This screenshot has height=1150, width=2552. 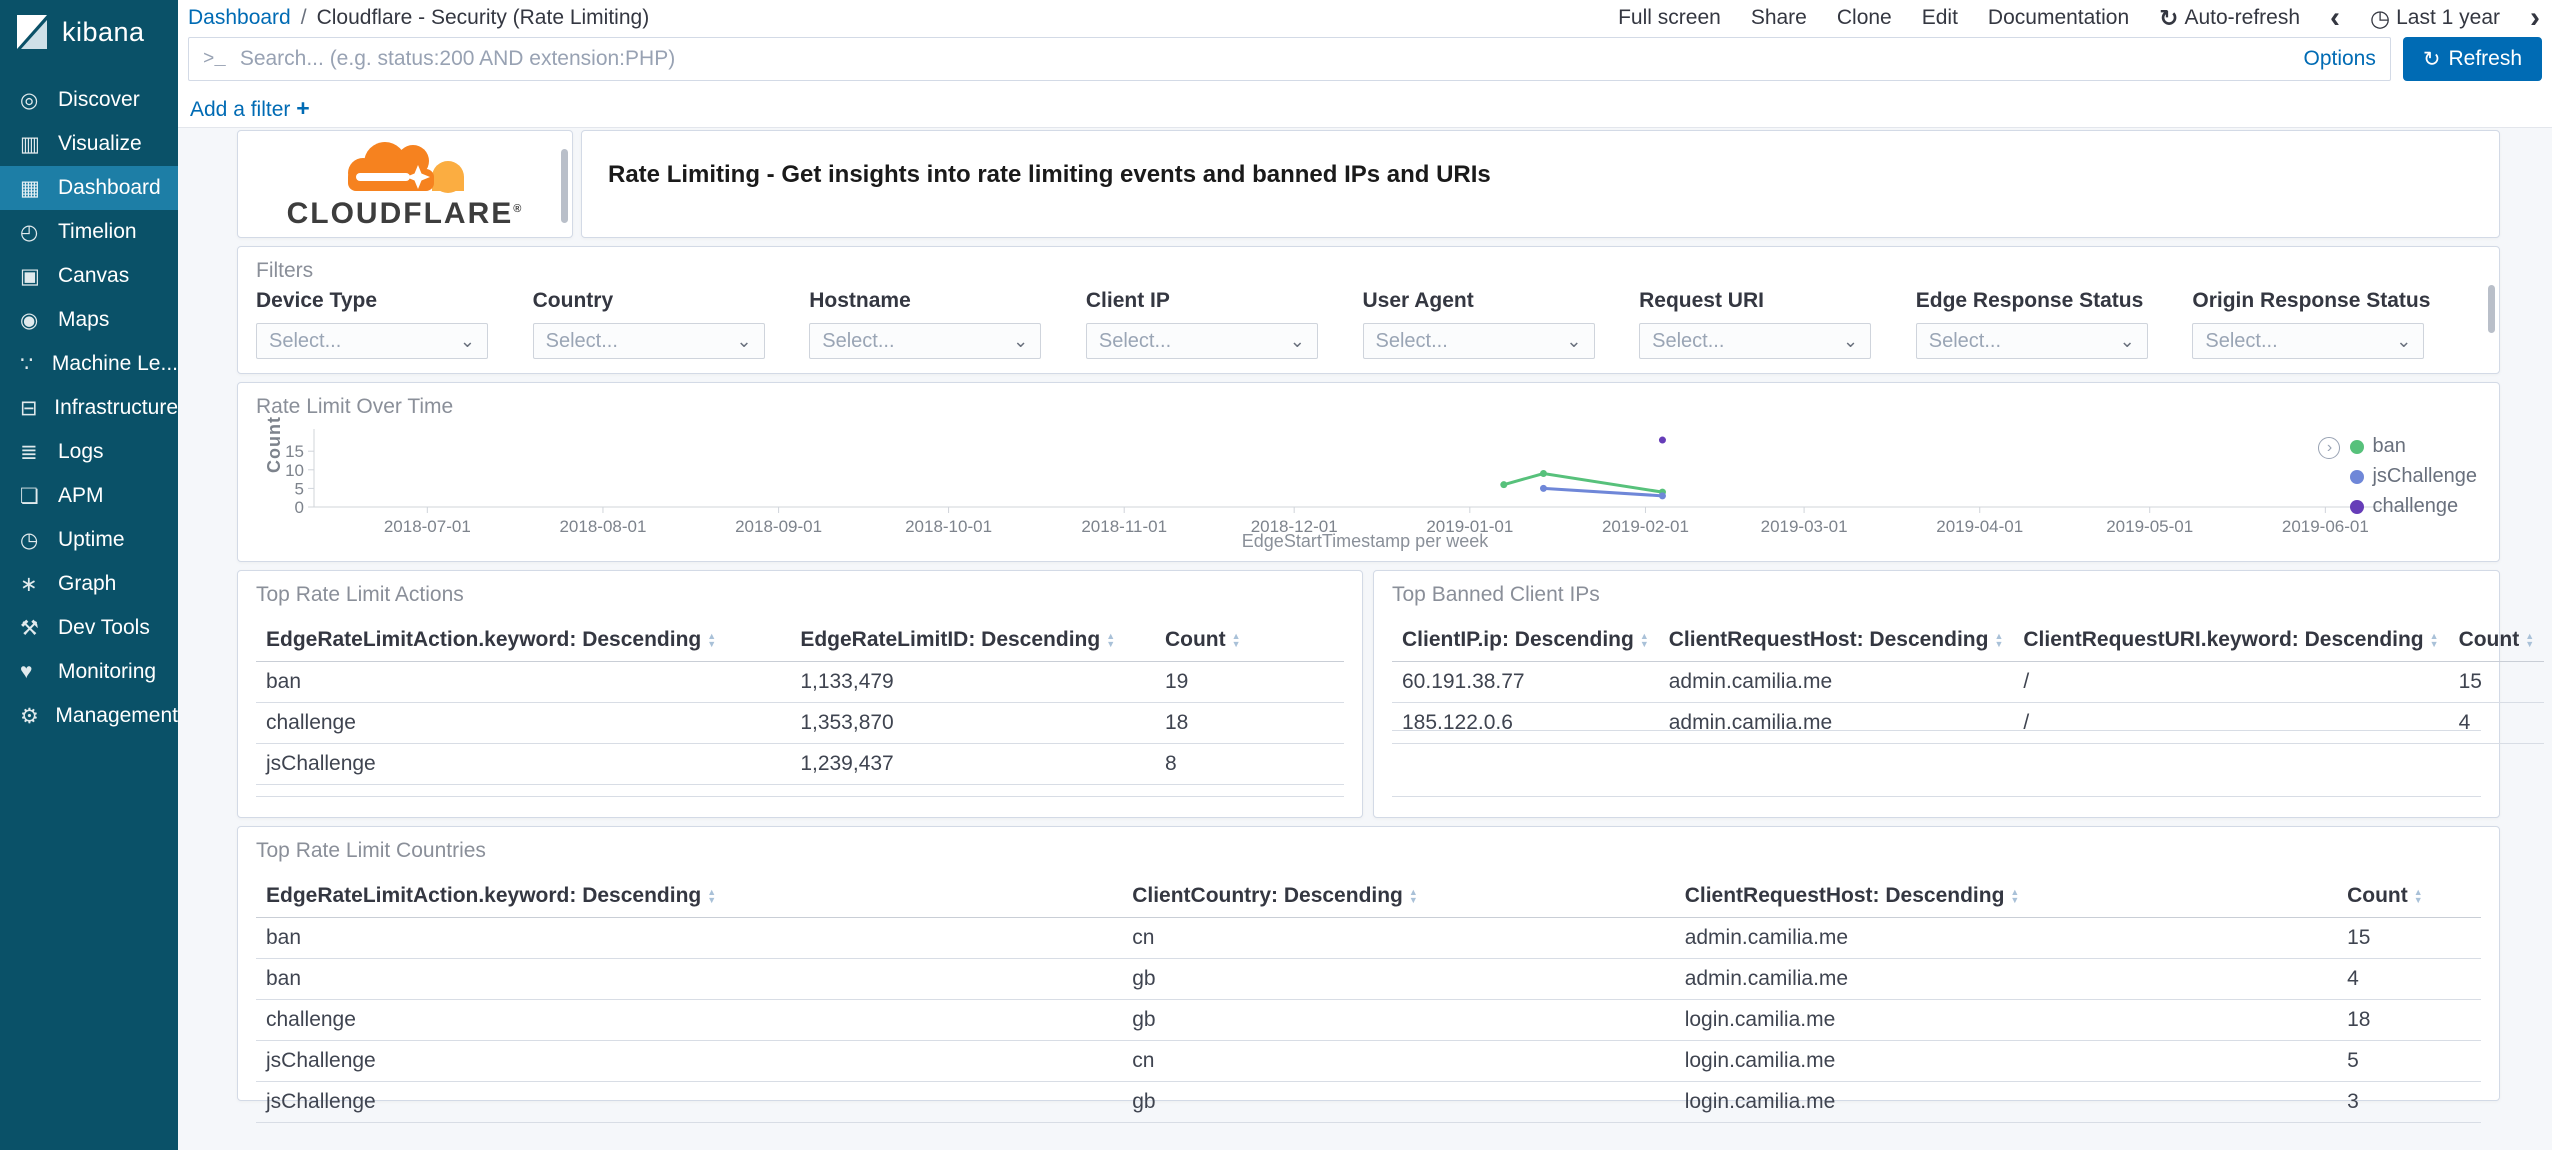 I want to click on monitoring-icon: ♥, so click(x=26, y=671).